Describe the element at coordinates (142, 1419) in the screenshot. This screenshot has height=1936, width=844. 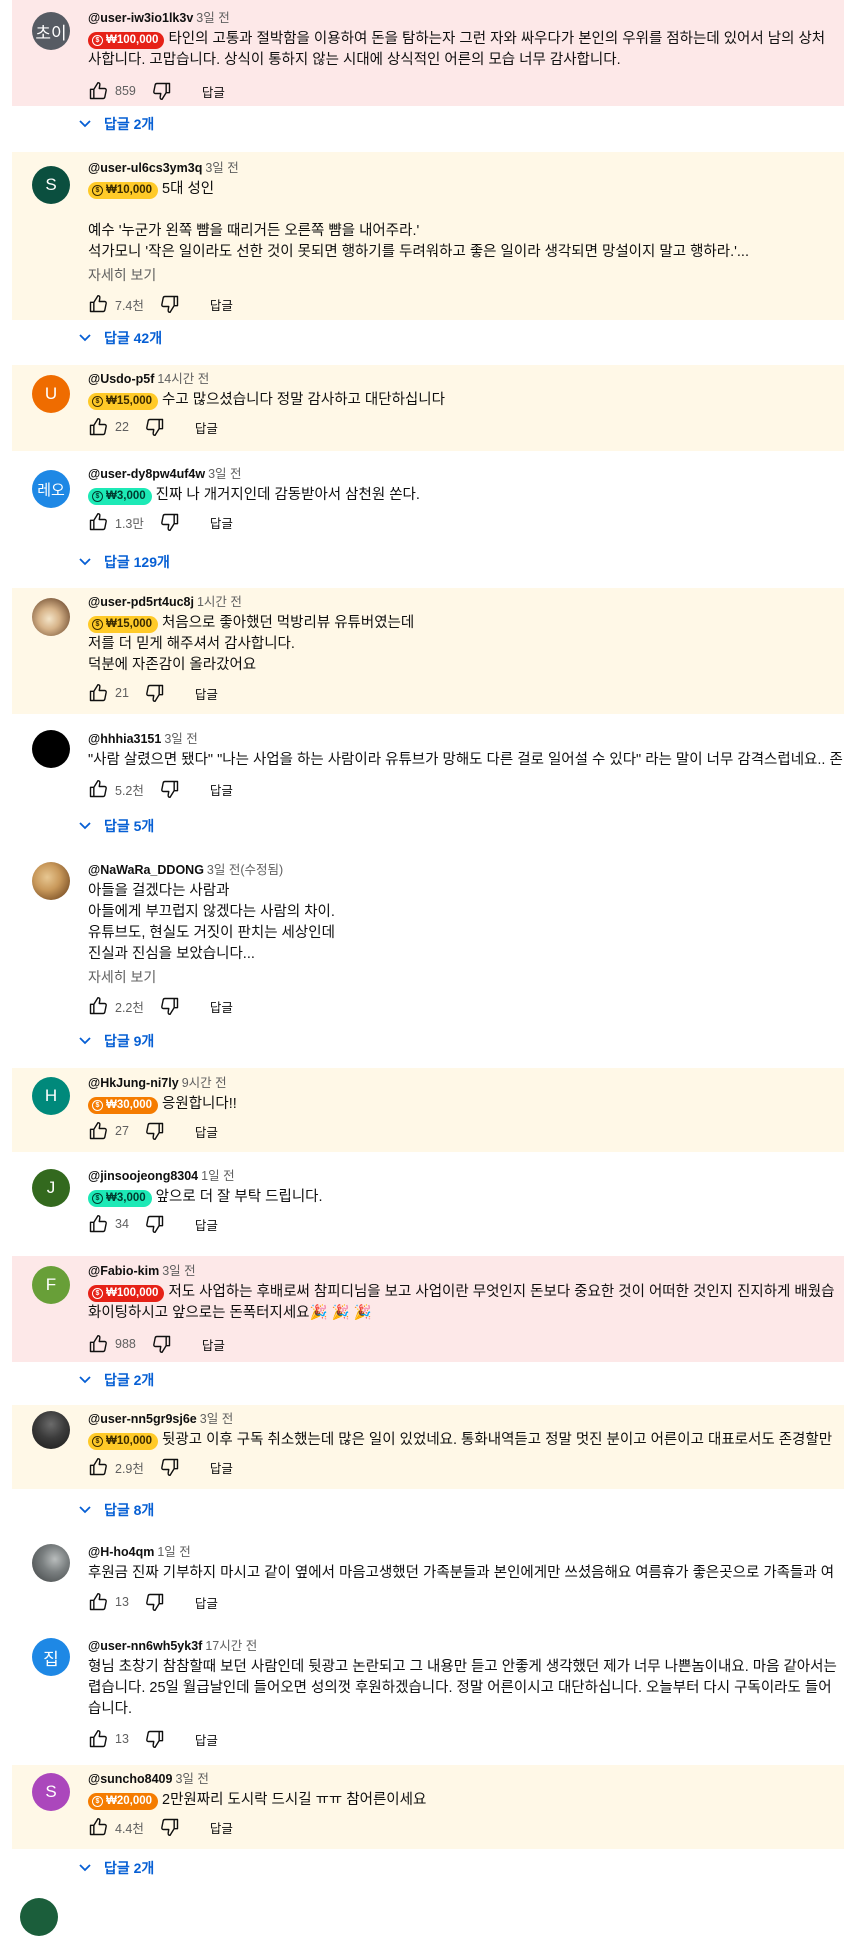
I see `comment-author: @user-nn5gr9sj6e` at that location.